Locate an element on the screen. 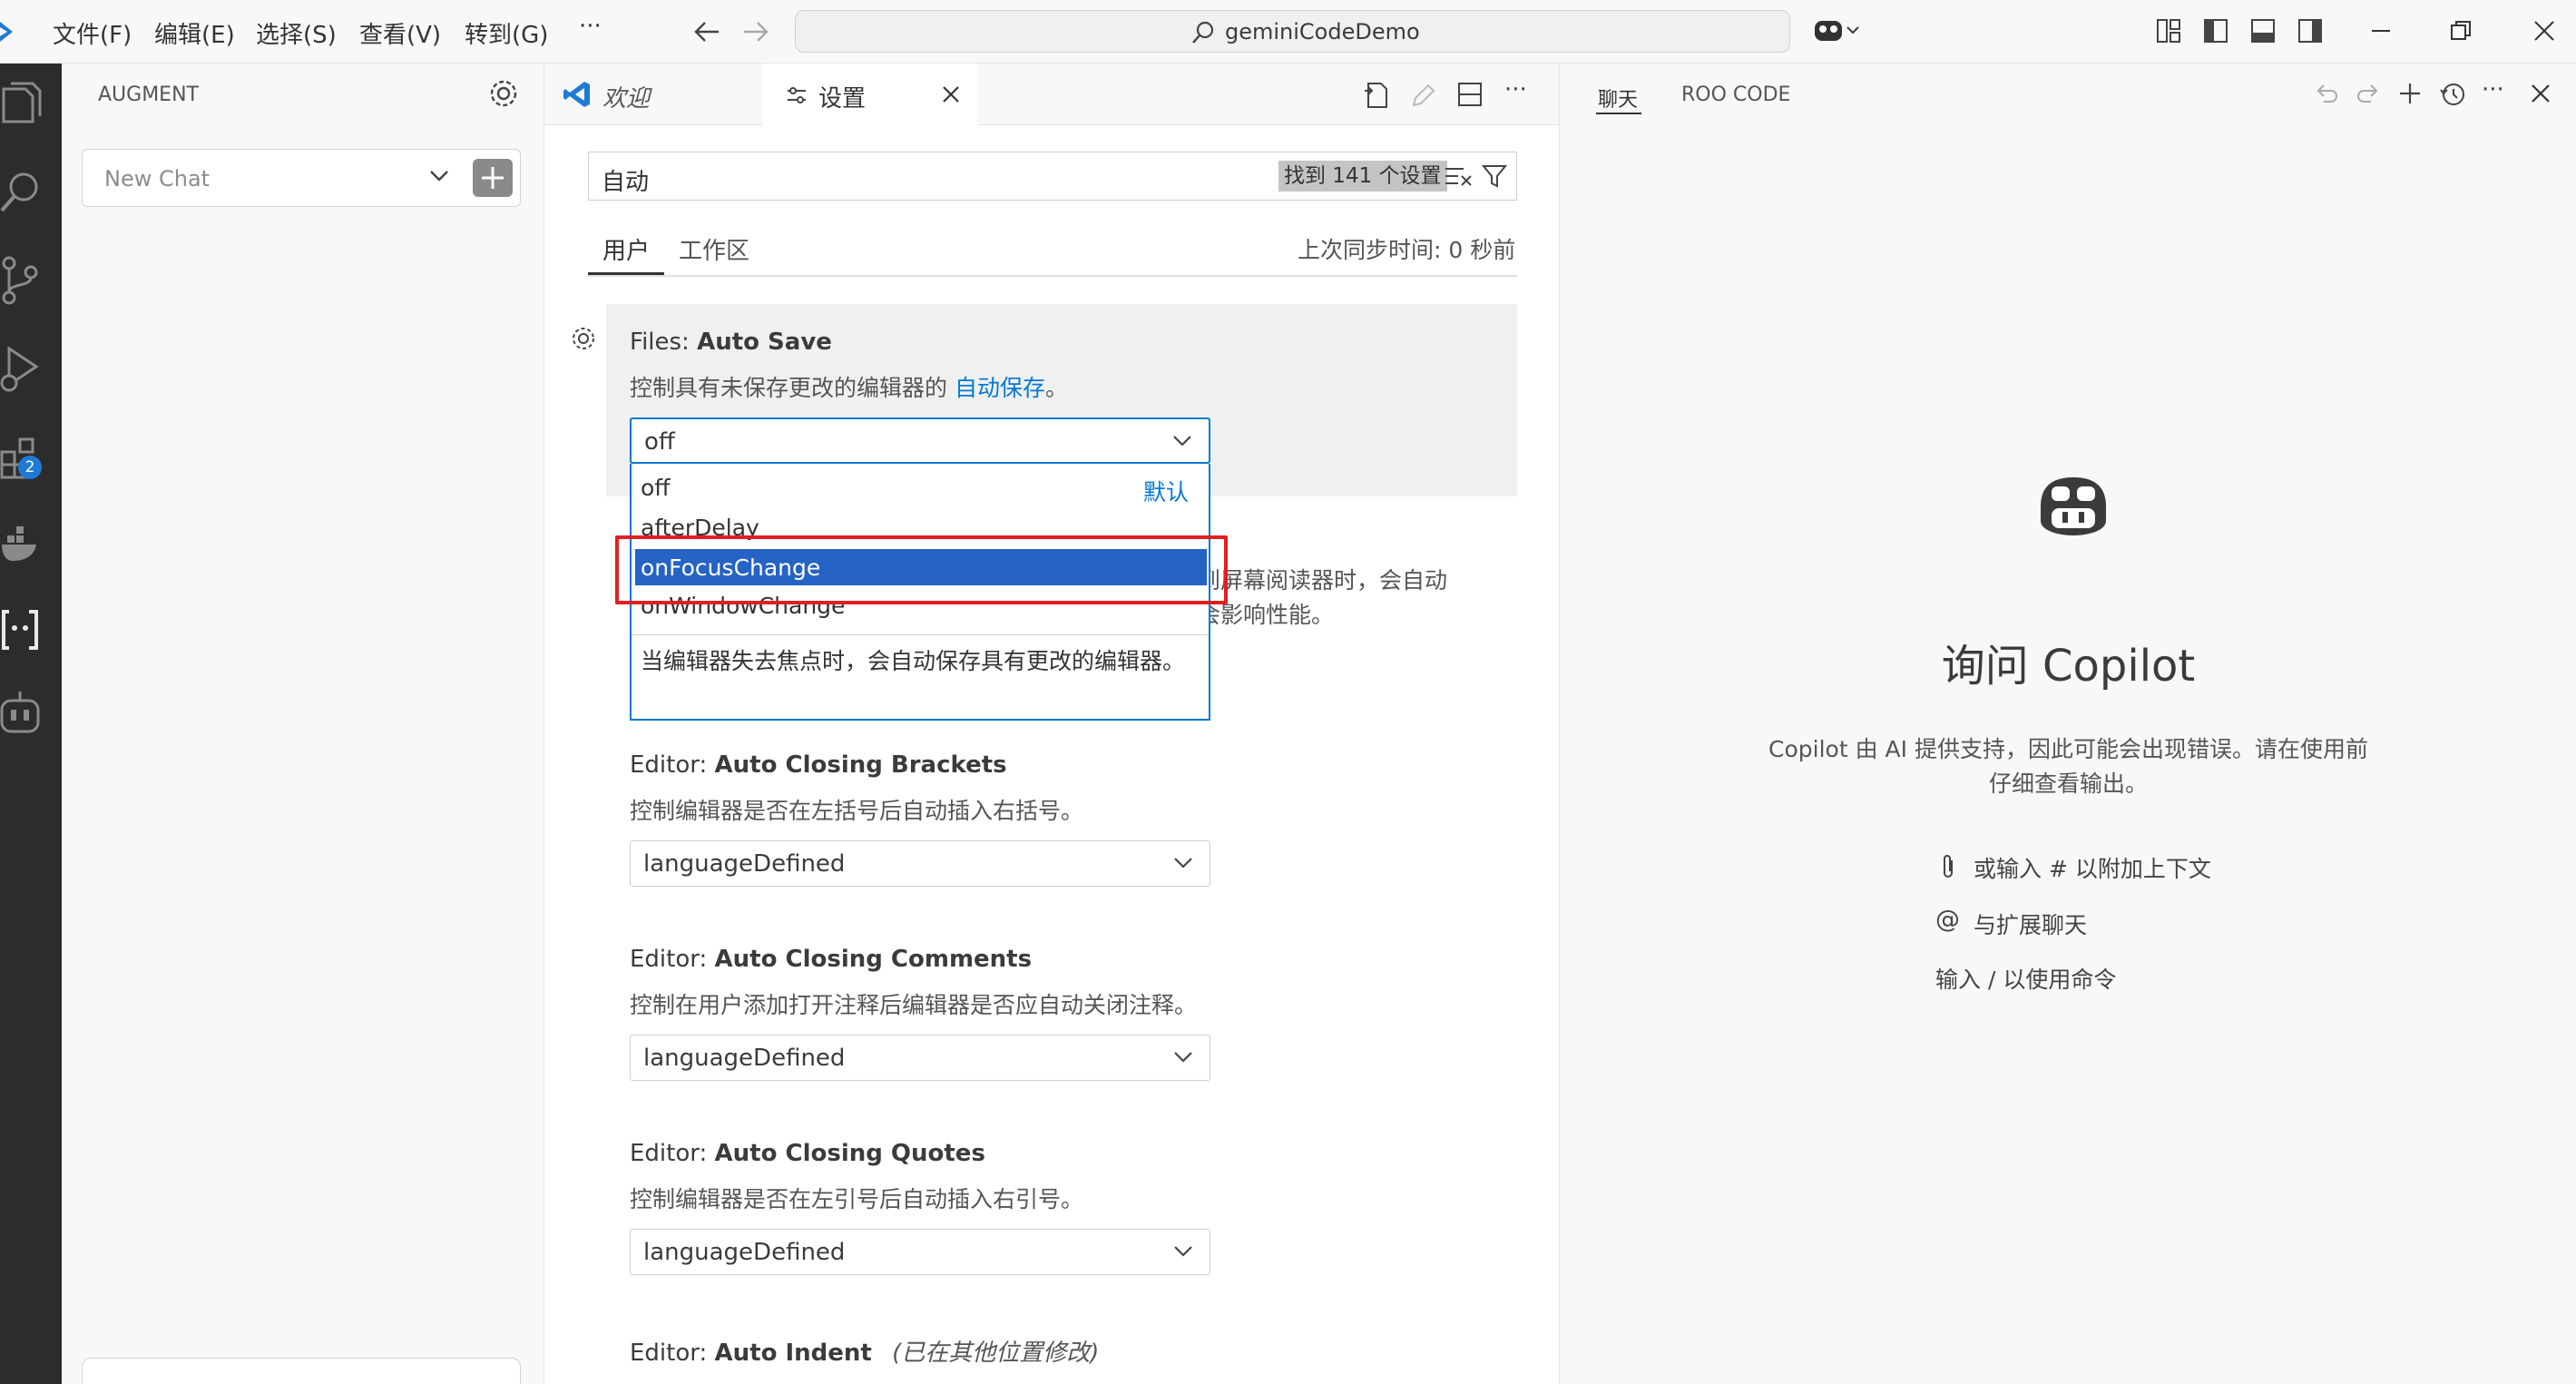 The height and width of the screenshot is (1384, 2576). setting-title-auto-save: Files: Auto Save is located at coordinates (731, 342).